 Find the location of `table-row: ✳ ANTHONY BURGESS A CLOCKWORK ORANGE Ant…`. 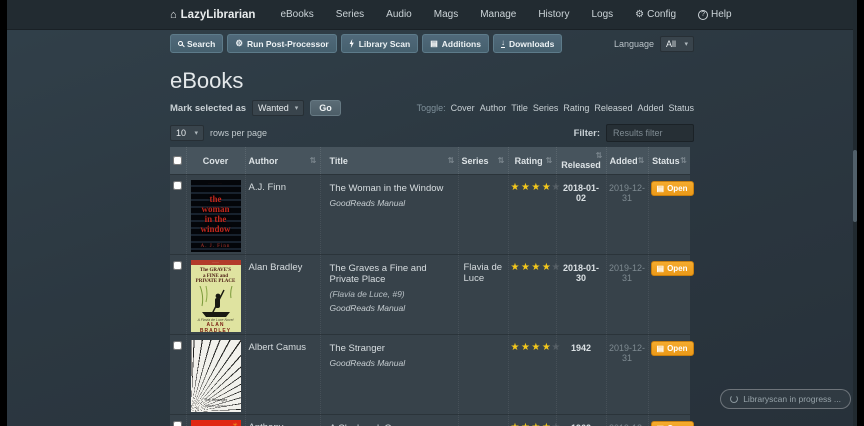

table-row: ✳ ANTHONY BURGESS A CLOCKWORK ORANGE Ant… is located at coordinates (432, 420).